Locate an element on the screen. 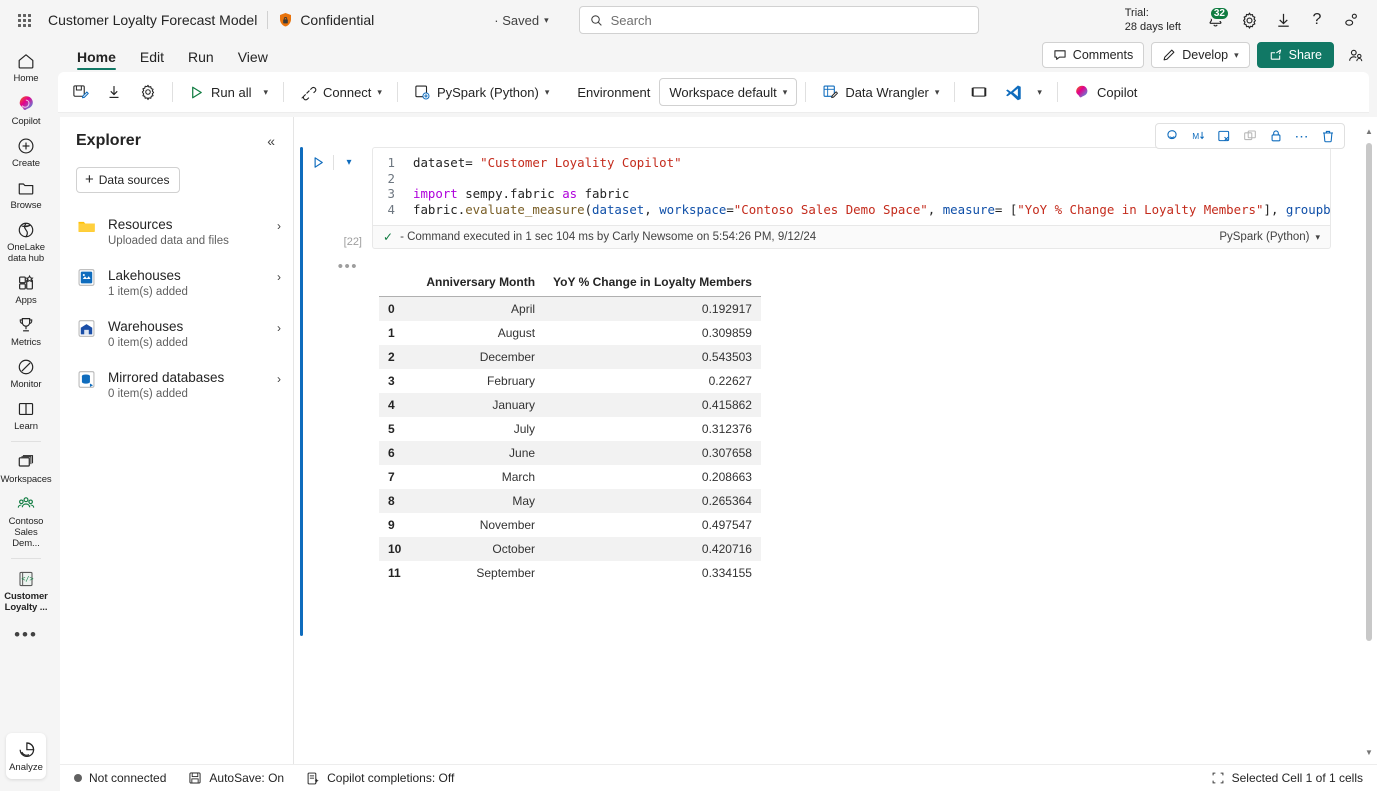 The width and height of the screenshot is (1377, 791). run-cell-button is located at coordinates (318, 162).